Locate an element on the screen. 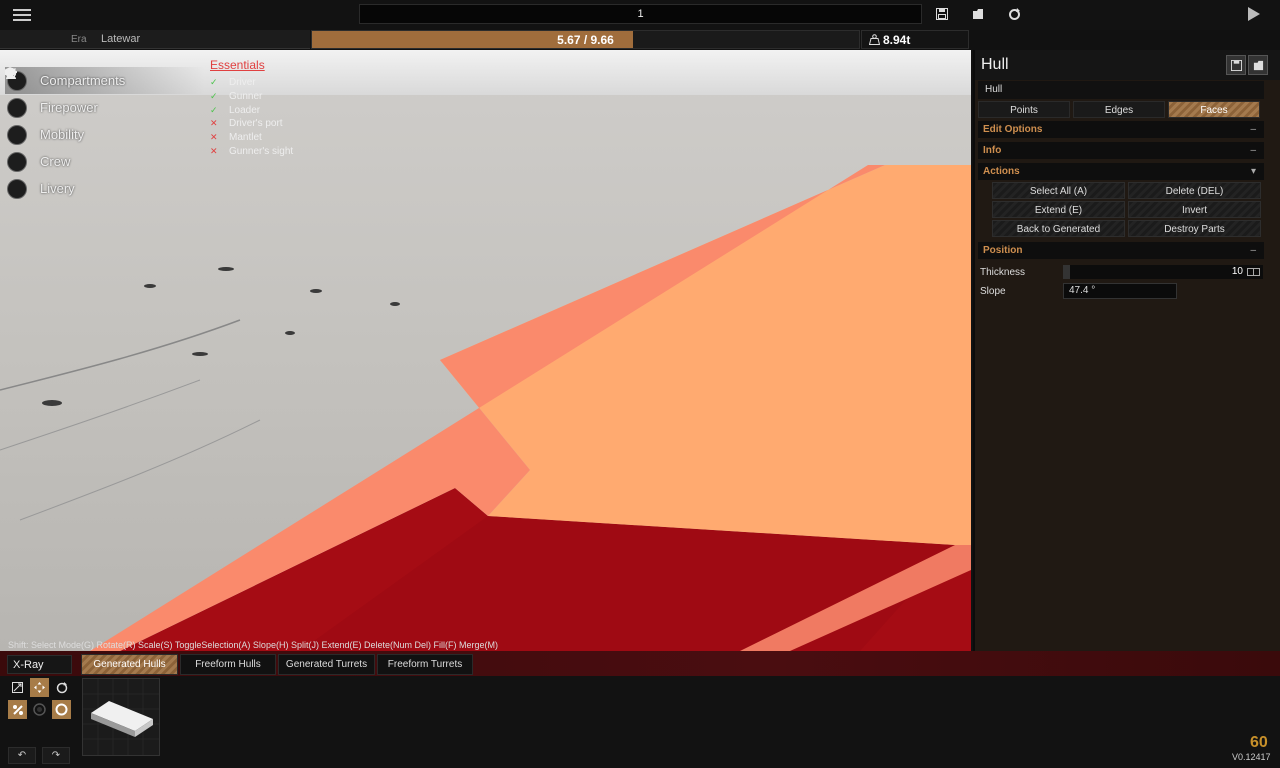  tab-freeform-hulls: Freeform Hulls is located at coordinates (228, 664).